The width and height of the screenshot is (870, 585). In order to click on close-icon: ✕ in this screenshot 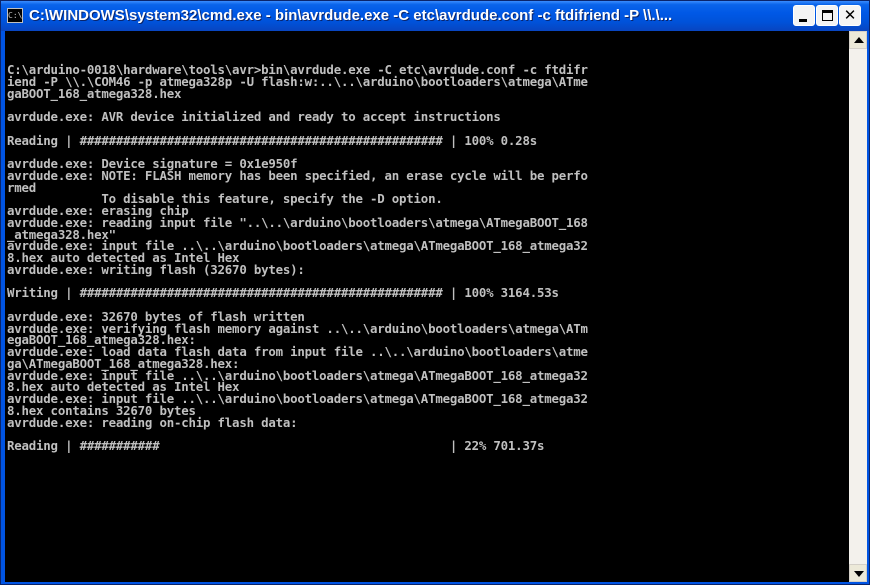, I will do `click(850, 15)`.